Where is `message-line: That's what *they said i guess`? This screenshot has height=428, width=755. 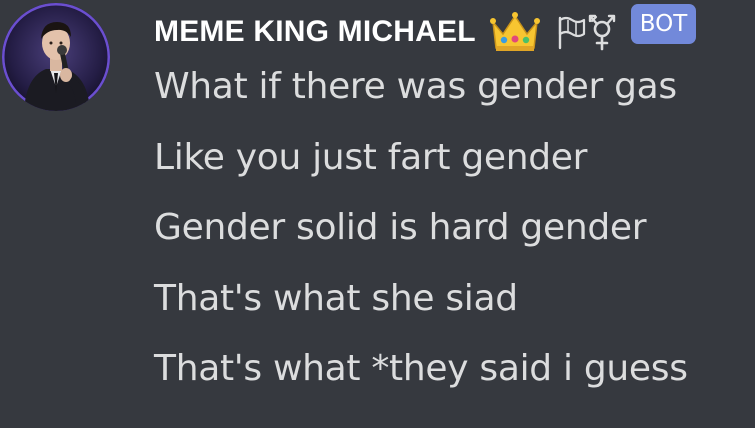 message-line: That's what *they said i guess is located at coordinates (421, 368).